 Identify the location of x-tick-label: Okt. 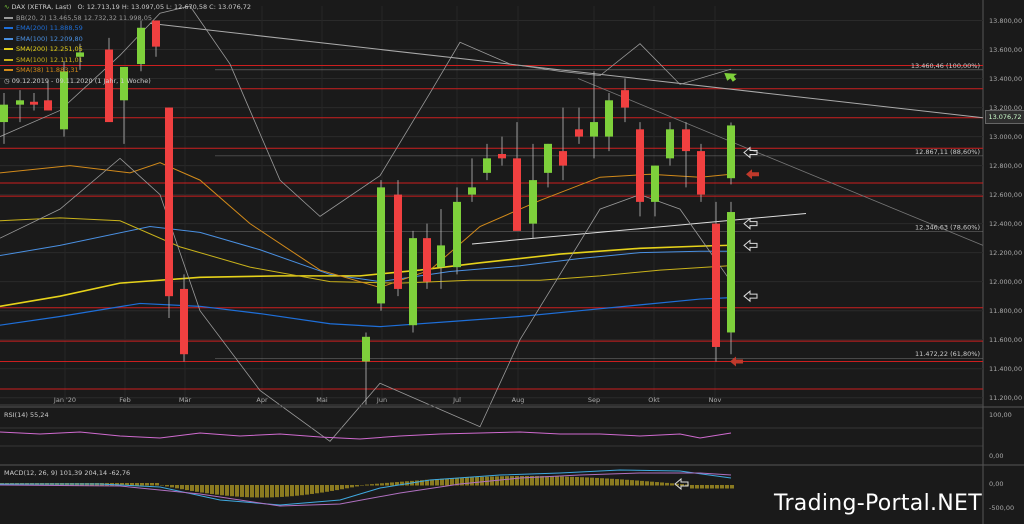
(654, 400).